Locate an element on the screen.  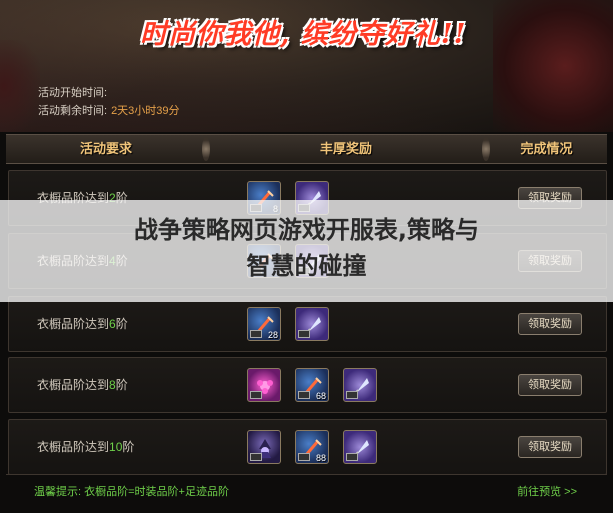
reward-items: 88 is located at coordinates (312, 448).